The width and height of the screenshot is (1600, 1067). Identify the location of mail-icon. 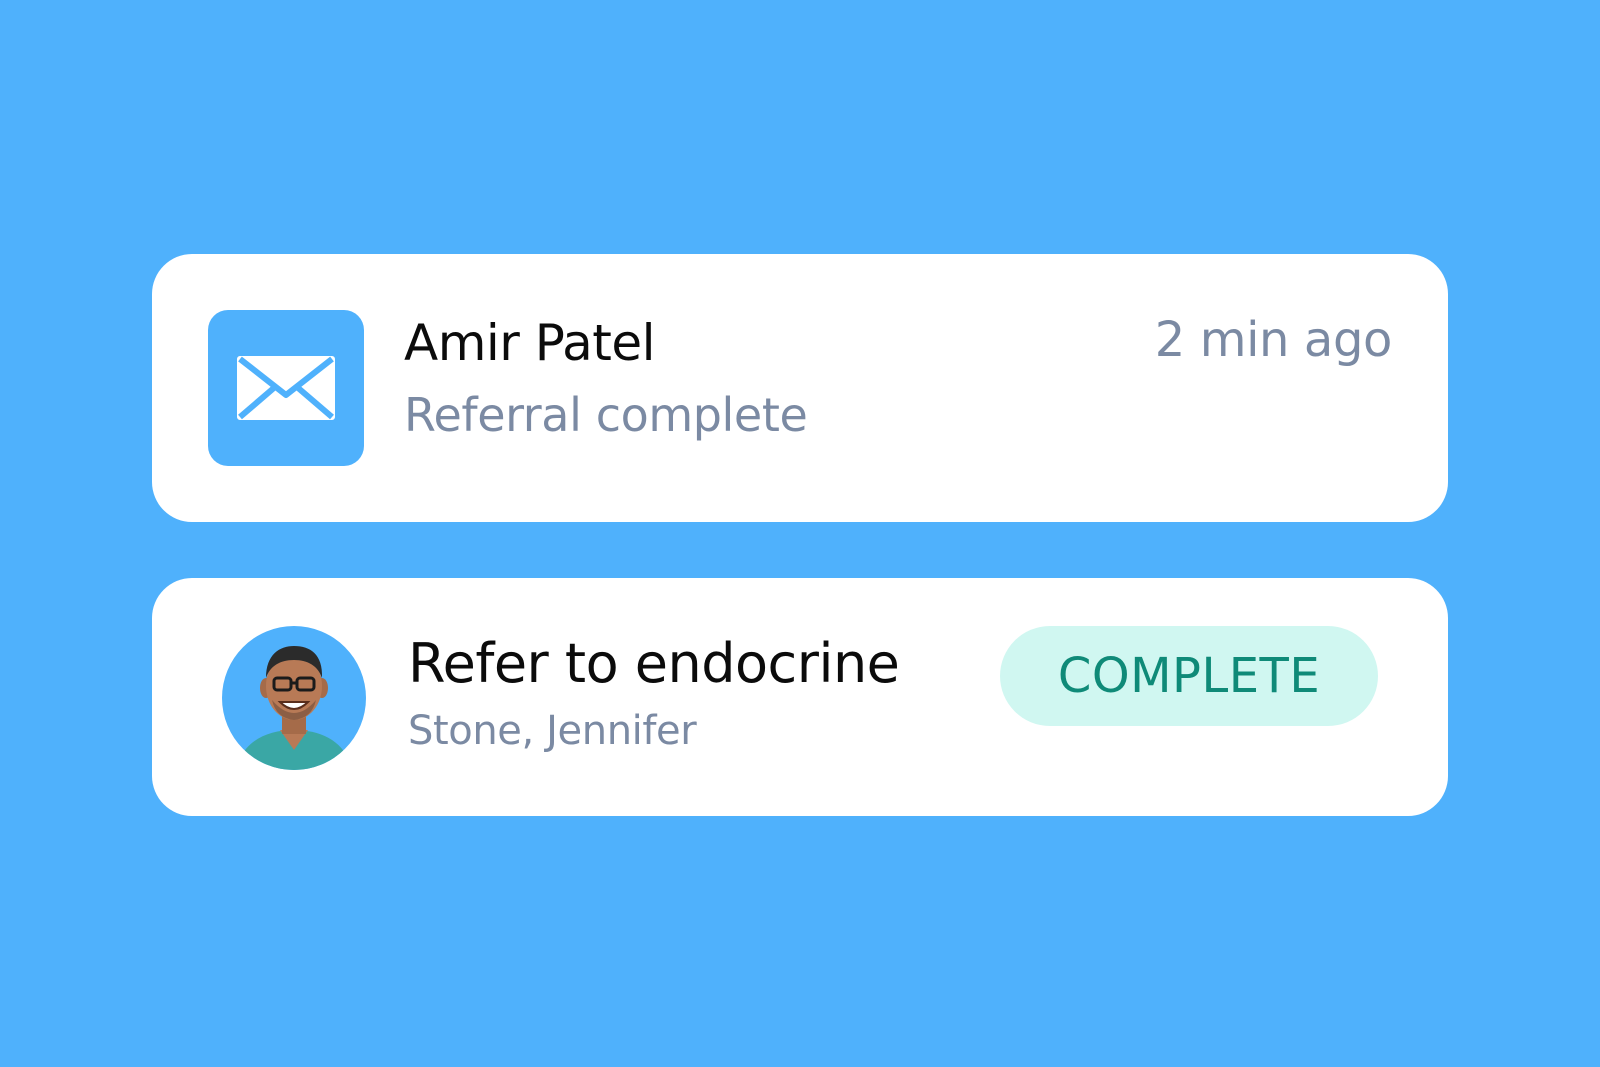
(286, 388).